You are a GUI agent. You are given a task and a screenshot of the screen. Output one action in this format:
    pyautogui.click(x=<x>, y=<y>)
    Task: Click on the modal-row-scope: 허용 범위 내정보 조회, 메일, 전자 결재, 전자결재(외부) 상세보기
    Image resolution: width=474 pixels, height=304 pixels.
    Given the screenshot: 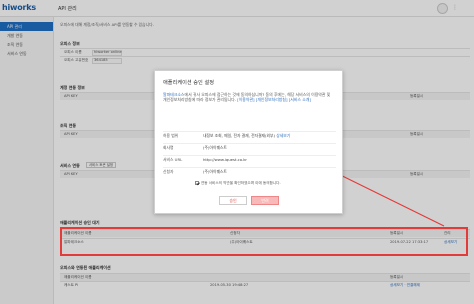 What is the action you would take?
    pyautogui.click(x=249, y=135)
    